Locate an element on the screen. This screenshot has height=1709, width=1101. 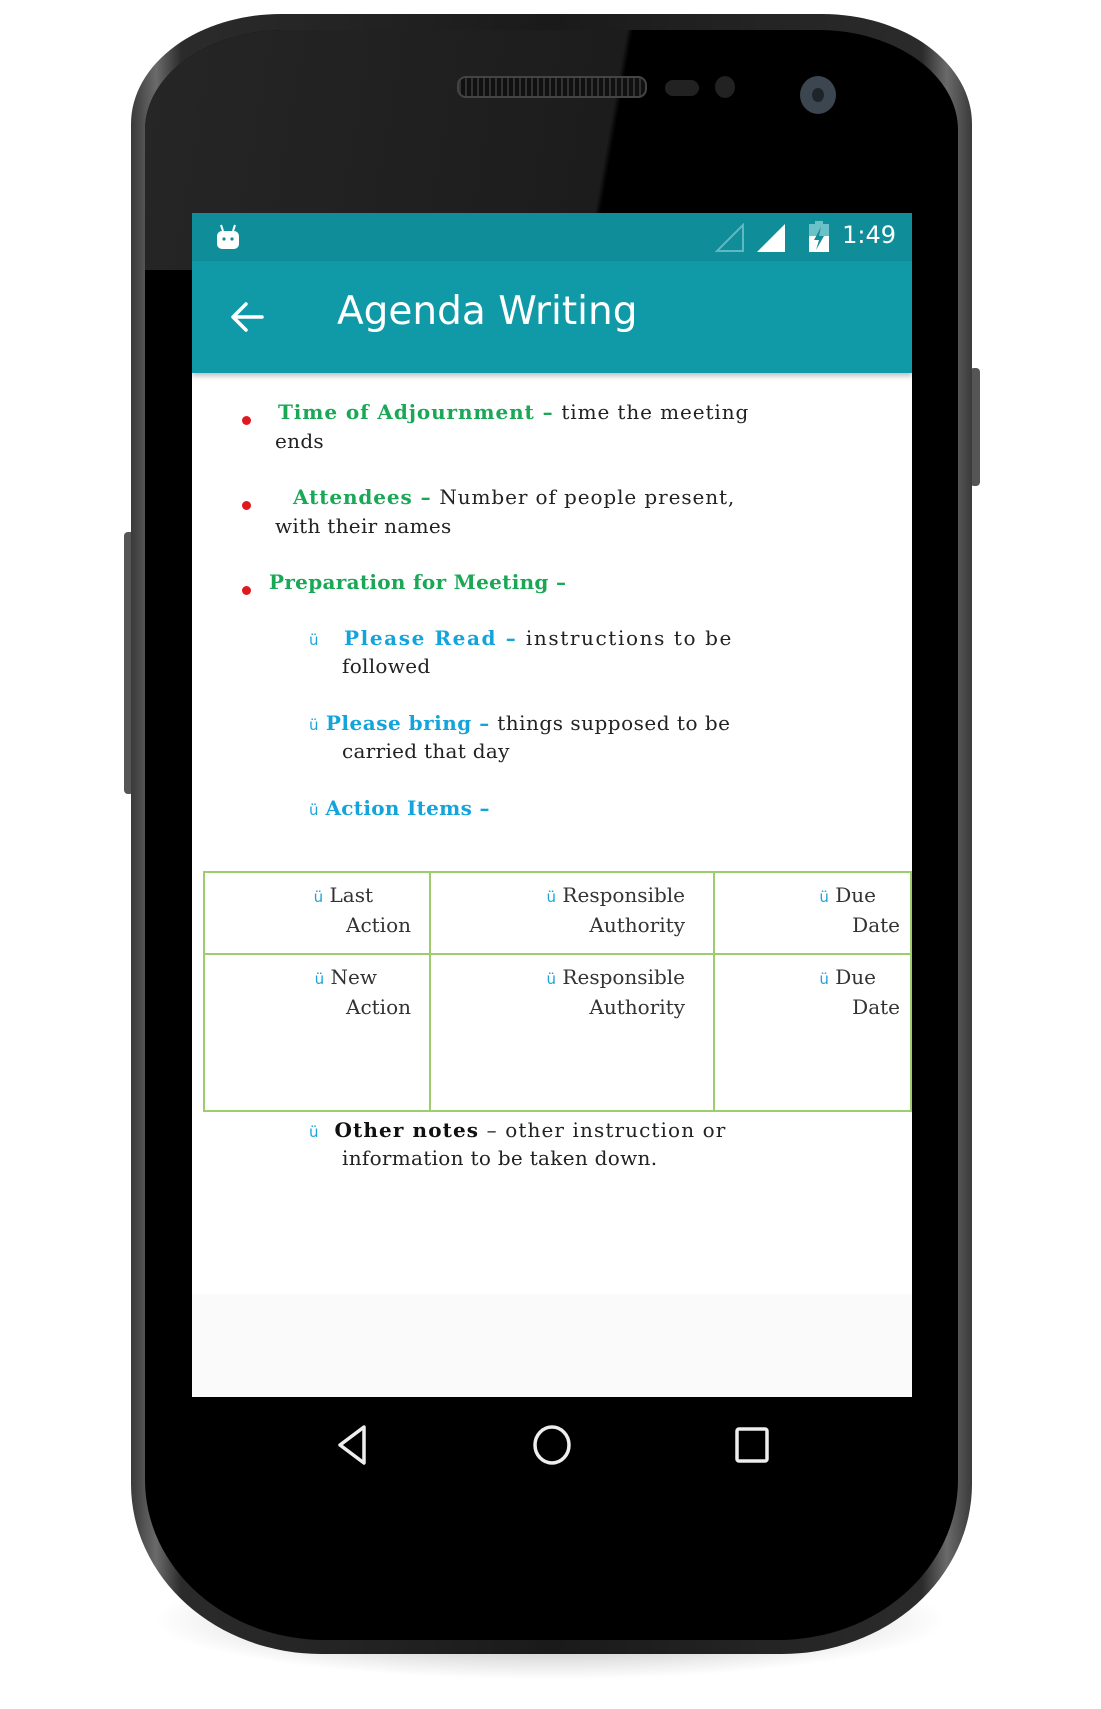
nav-recents-button is located at coordinates (752, 1447).